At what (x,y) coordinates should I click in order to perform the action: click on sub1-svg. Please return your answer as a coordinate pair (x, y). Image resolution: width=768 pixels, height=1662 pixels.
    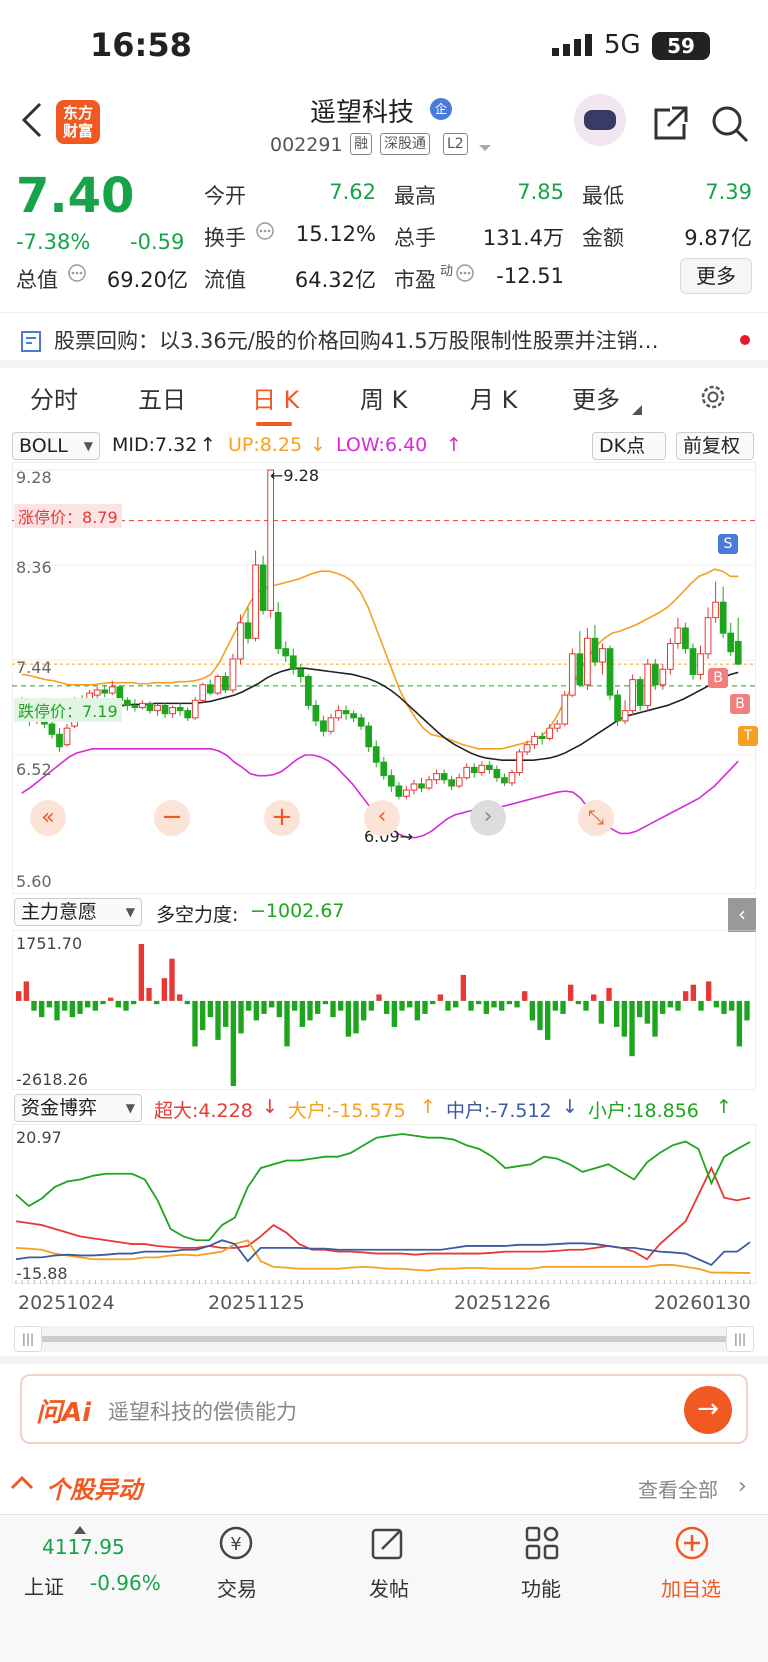
    Looking at the image, I should click on (384, 1010).